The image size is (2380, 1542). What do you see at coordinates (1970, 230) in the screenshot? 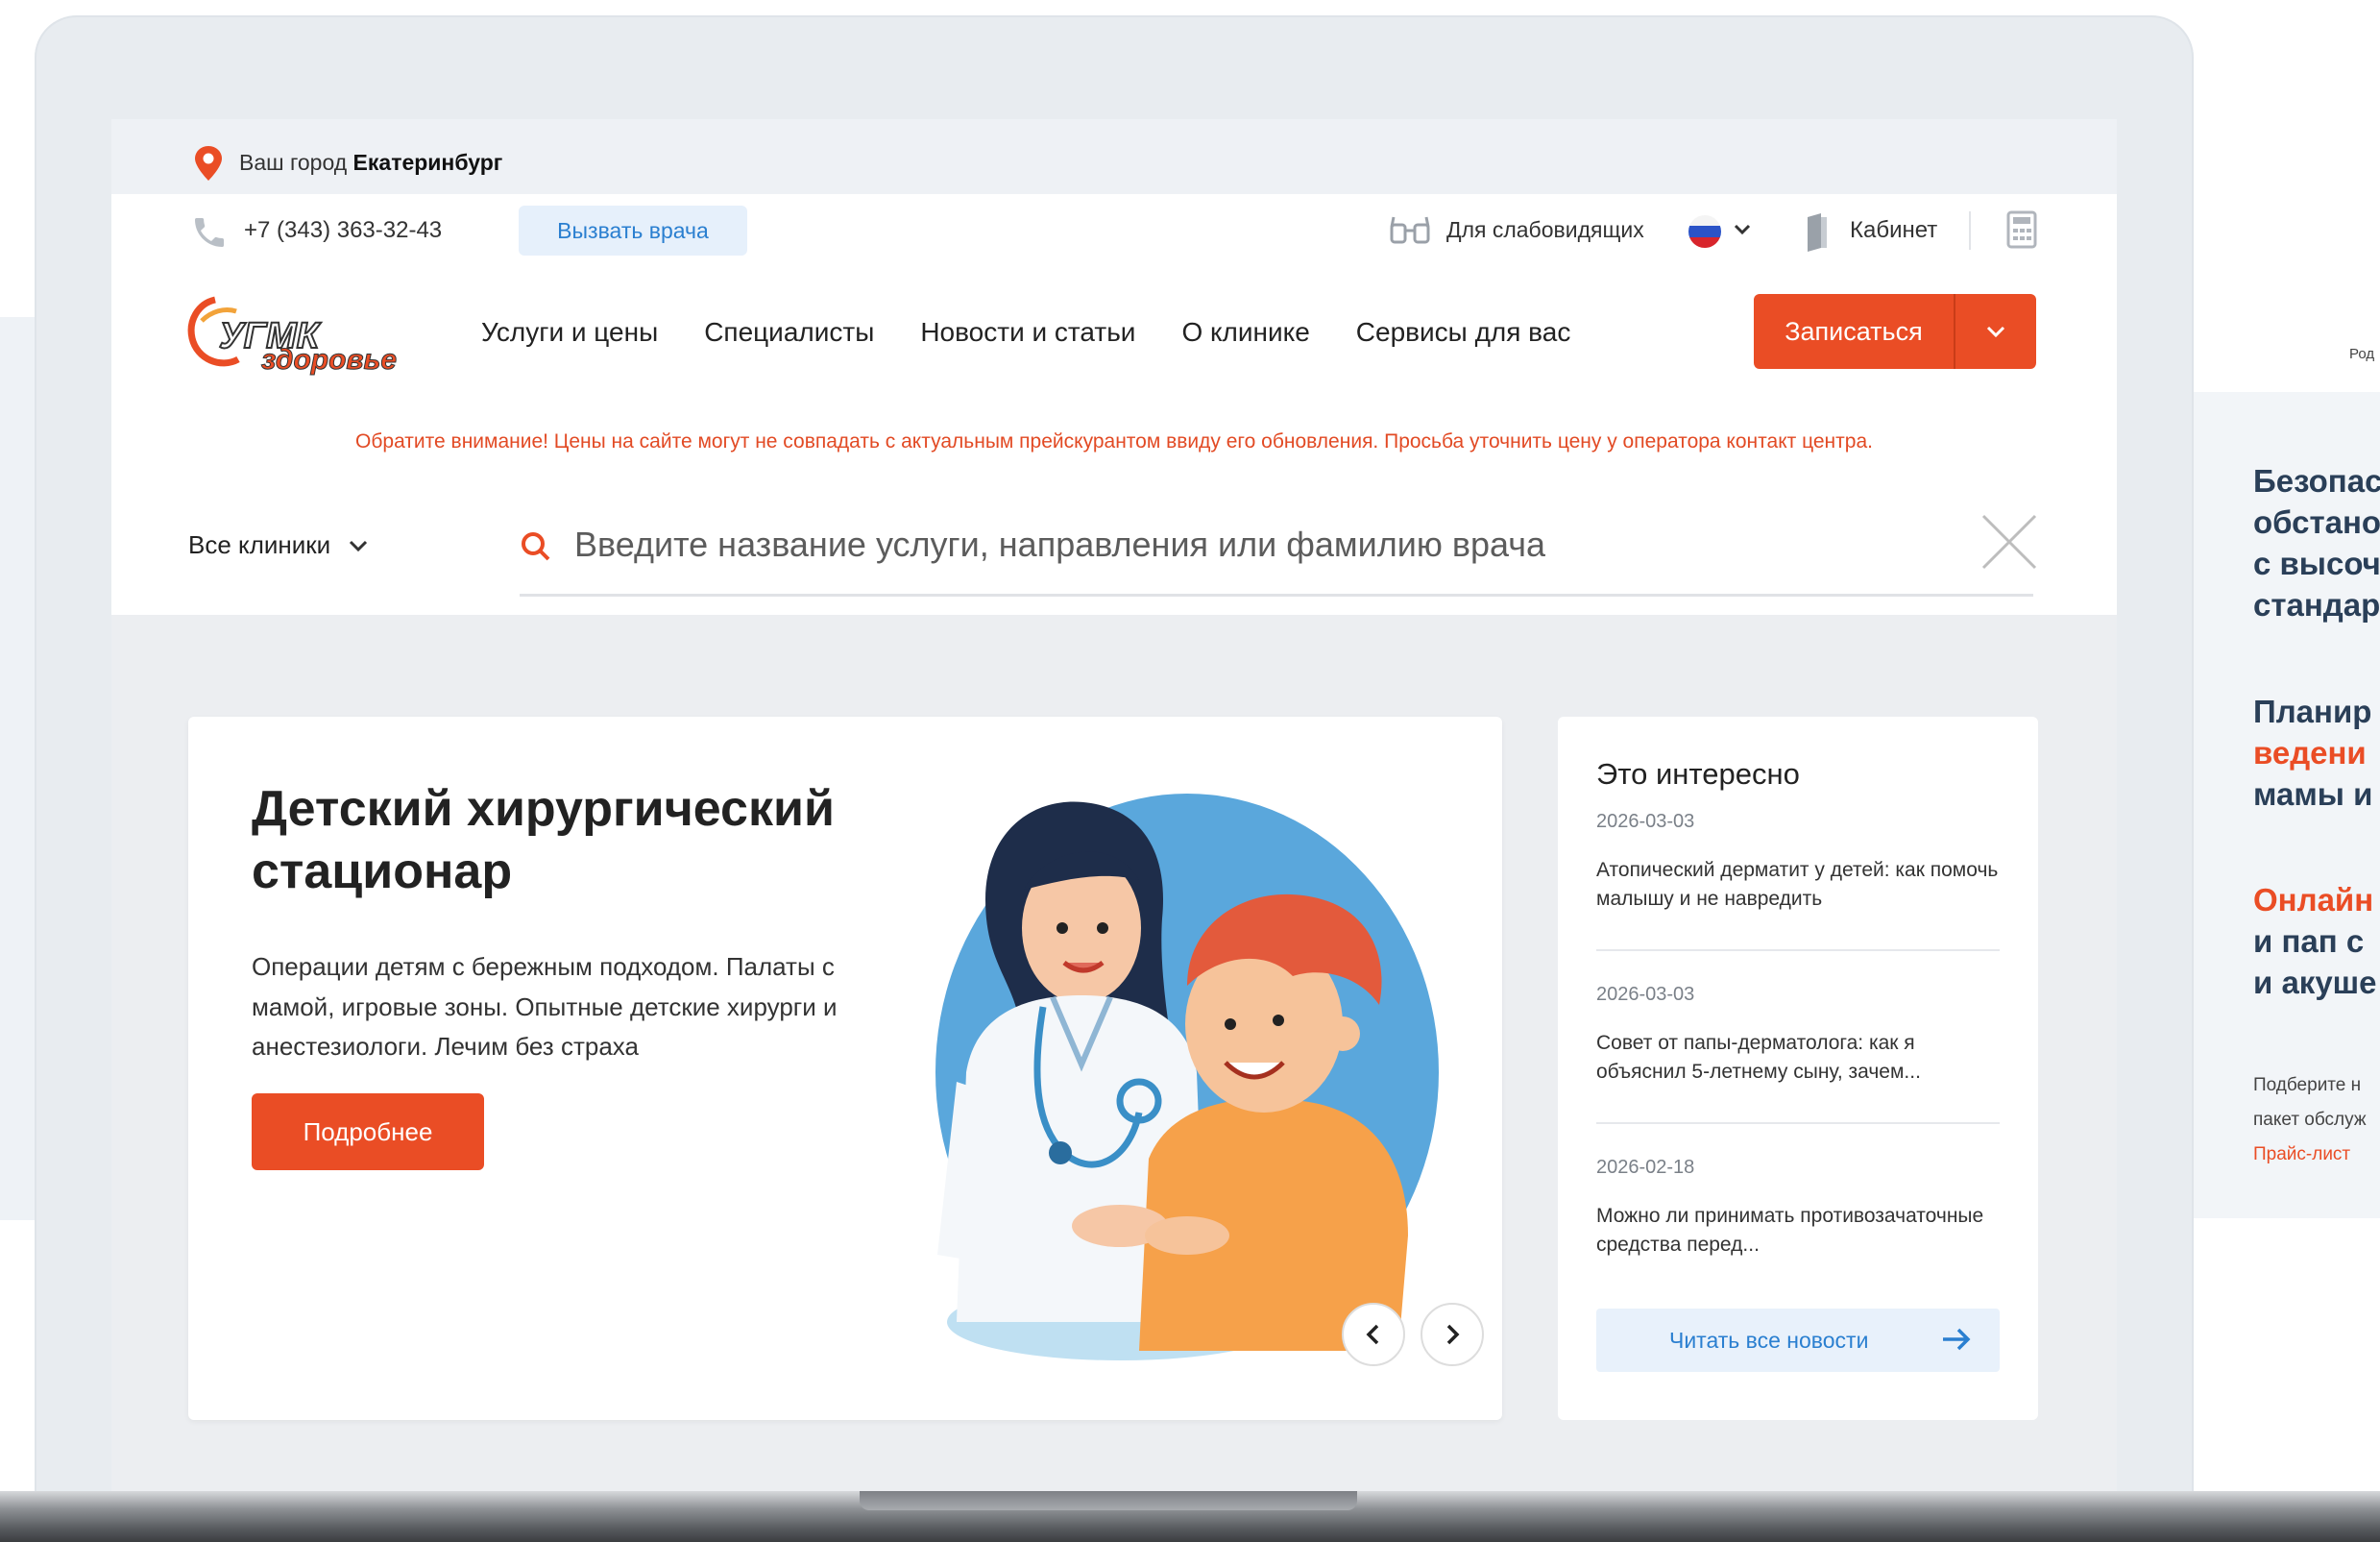
I see `divider` at bounding box center [1970, 230].